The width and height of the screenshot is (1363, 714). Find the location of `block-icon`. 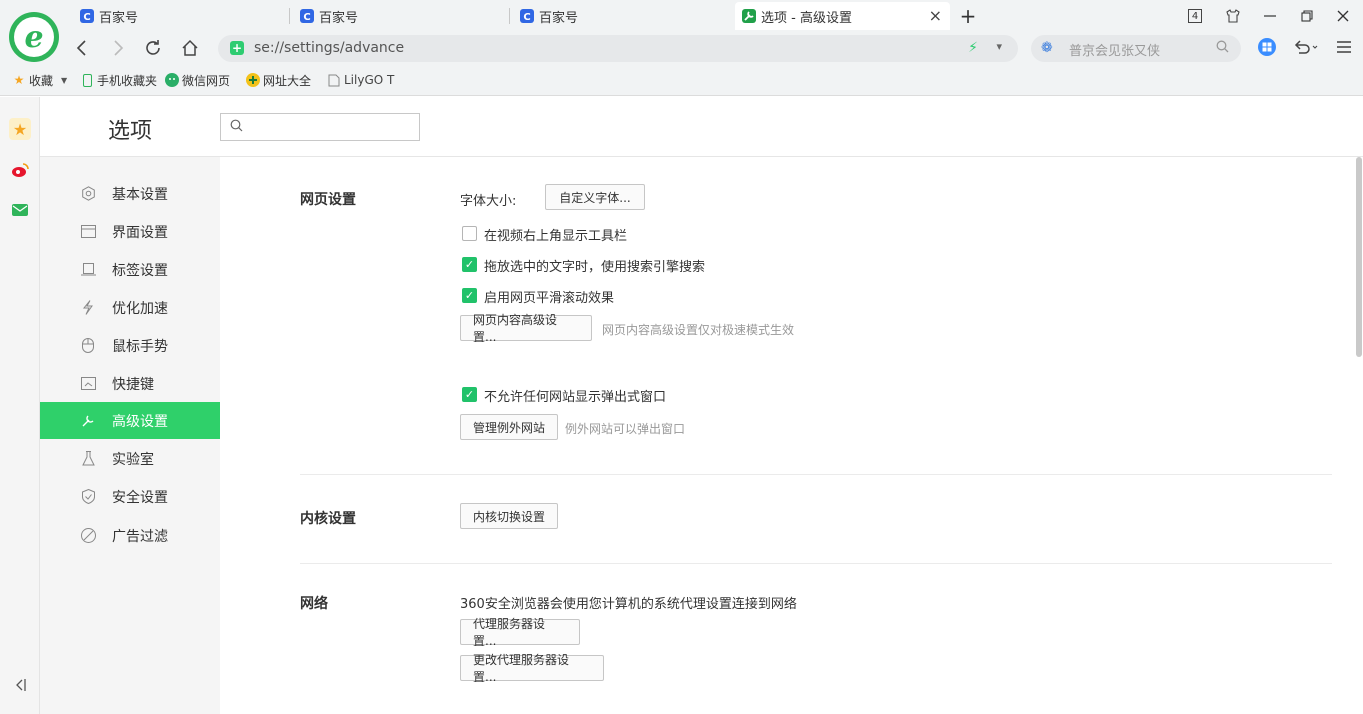

block-icon is located at coordinates (88, 536).